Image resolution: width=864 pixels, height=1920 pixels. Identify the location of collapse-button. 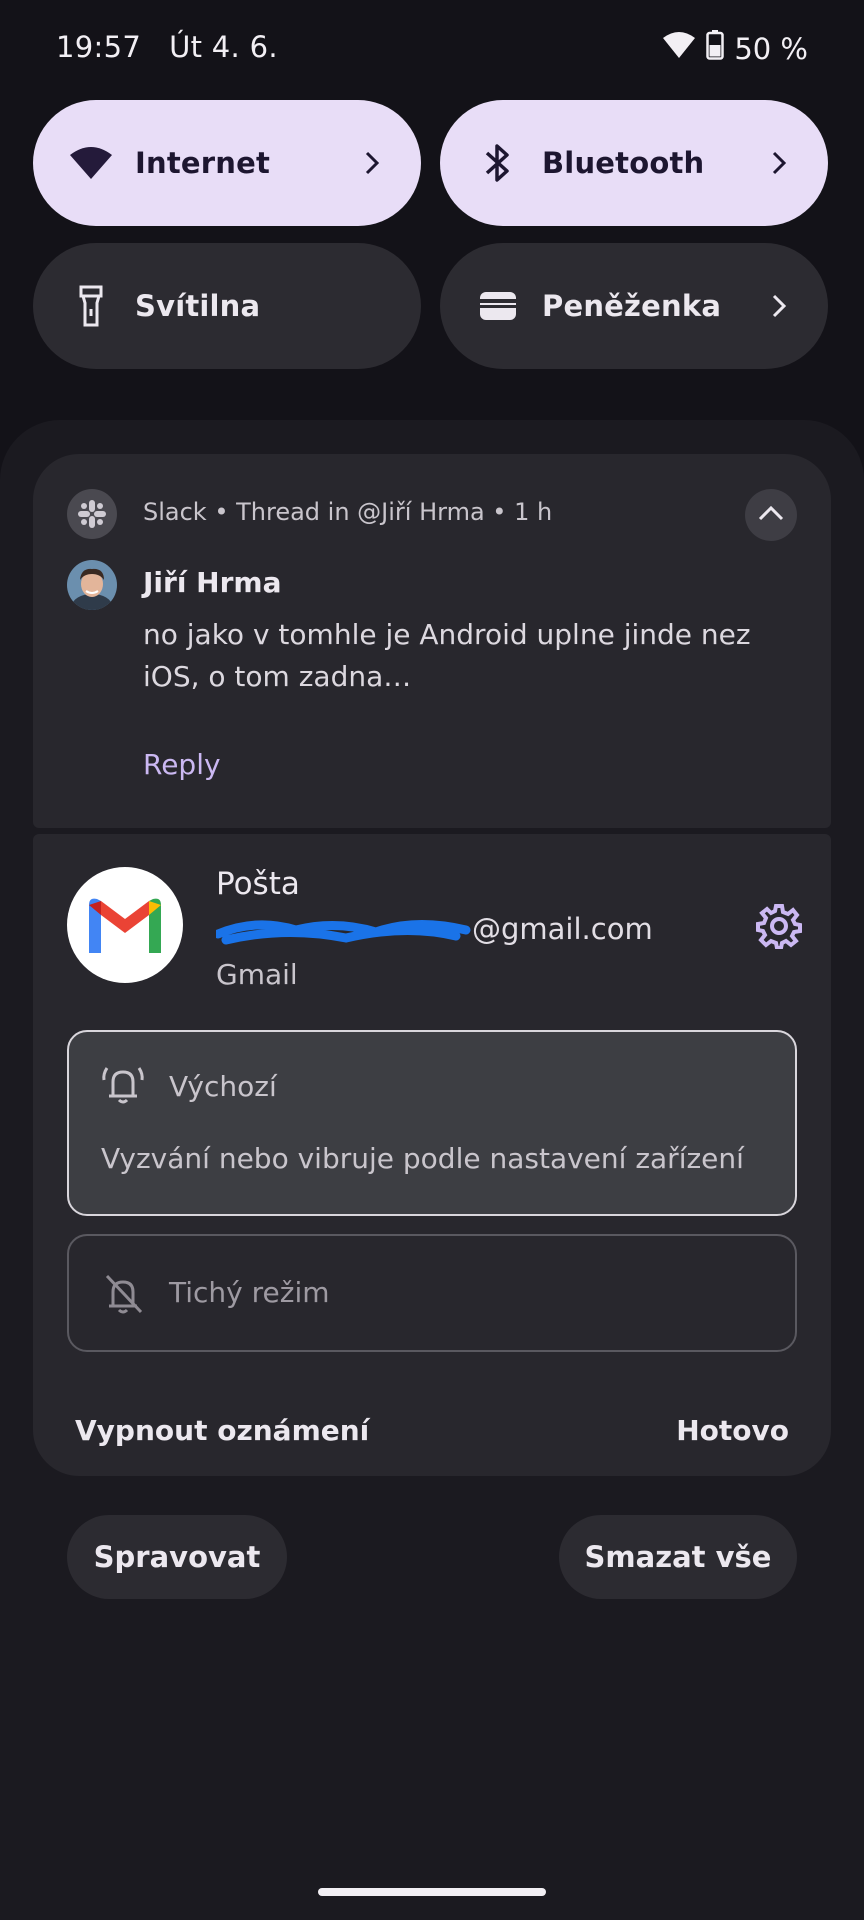
(771, 515).